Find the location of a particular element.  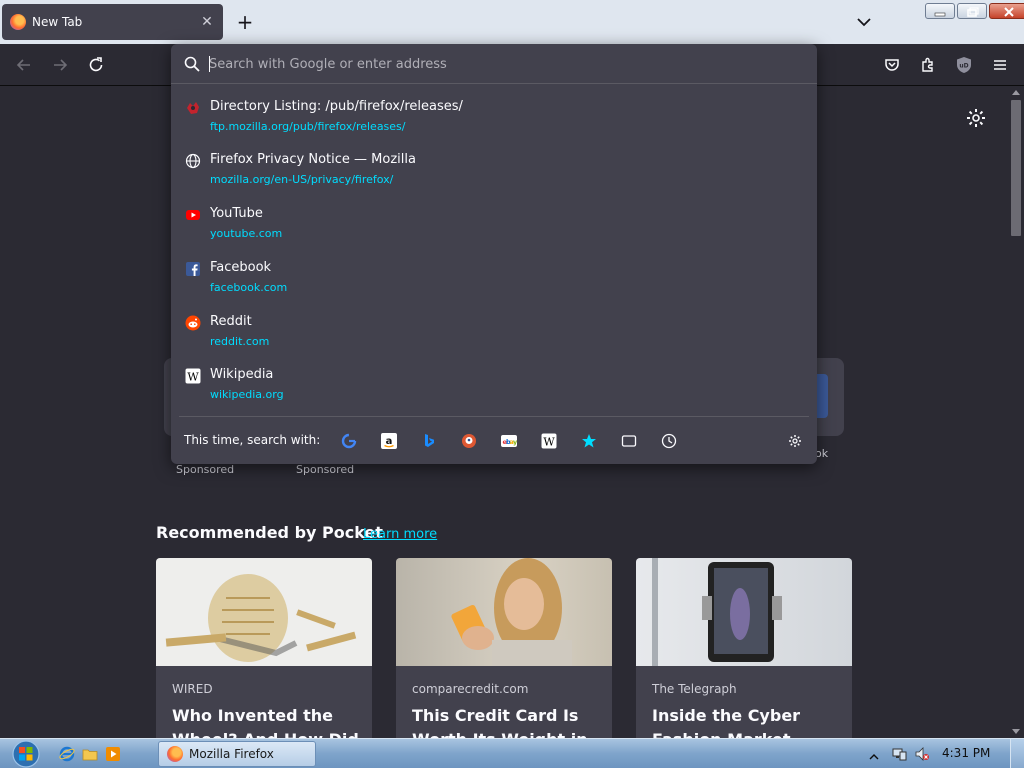

pocket-icon is located at coordinates (892, 65).